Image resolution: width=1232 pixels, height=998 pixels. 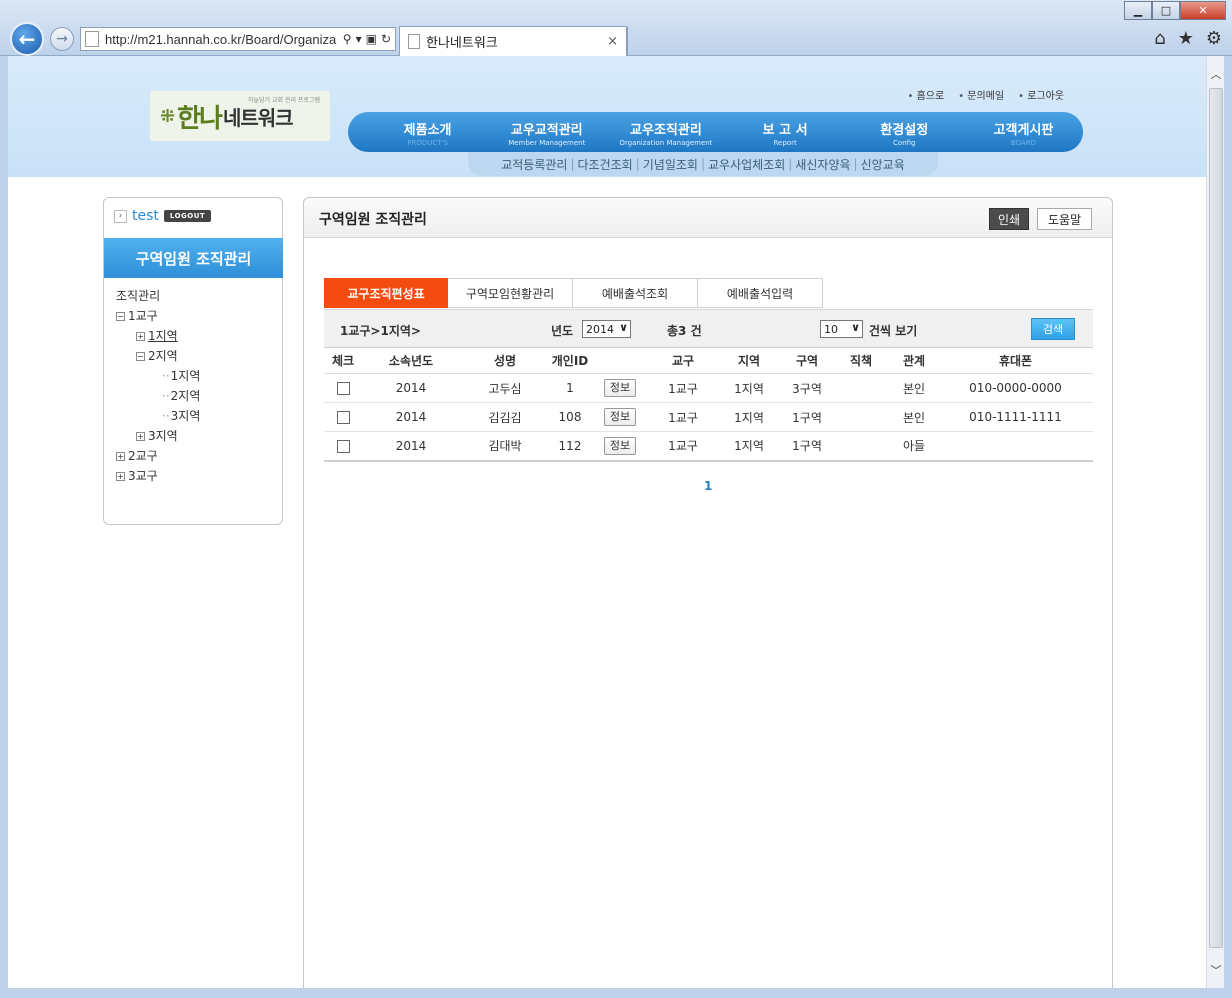 I want to click on year-select: 2014 ∨, so click(x=606, y=329).